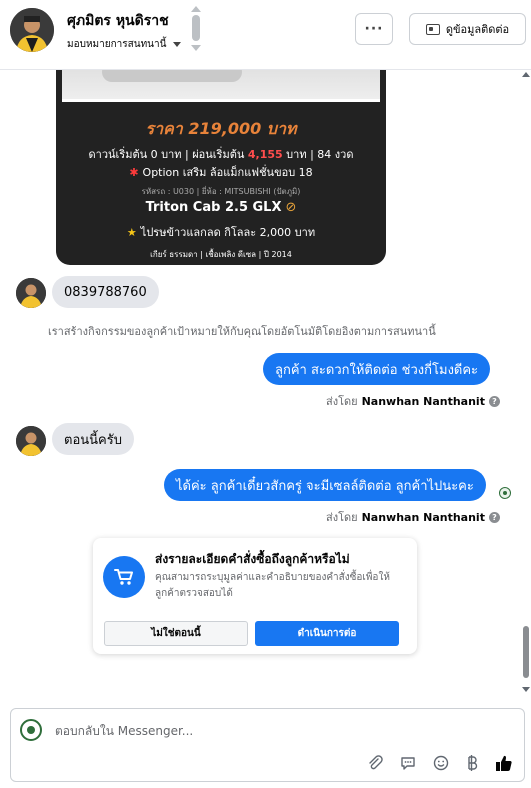  I want to click on order-prompt-title: ส่งรายละเอียดคำสั่งซื้อถึงลูกค้าหรือไม่, so click(252, 559).